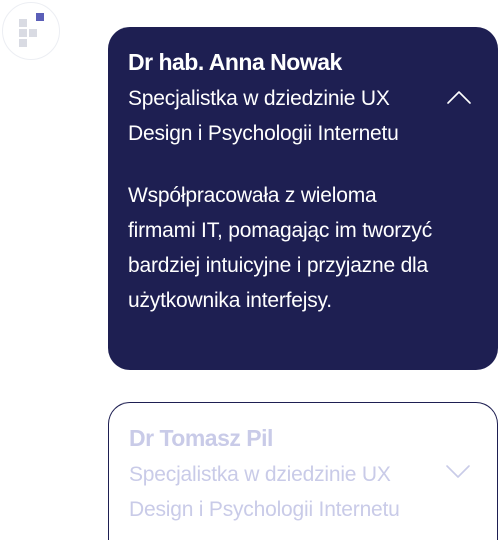 Image resolution: width=498 pixels, height=540 pixels. I want to click on logo-accent-square, so click(40, 17).